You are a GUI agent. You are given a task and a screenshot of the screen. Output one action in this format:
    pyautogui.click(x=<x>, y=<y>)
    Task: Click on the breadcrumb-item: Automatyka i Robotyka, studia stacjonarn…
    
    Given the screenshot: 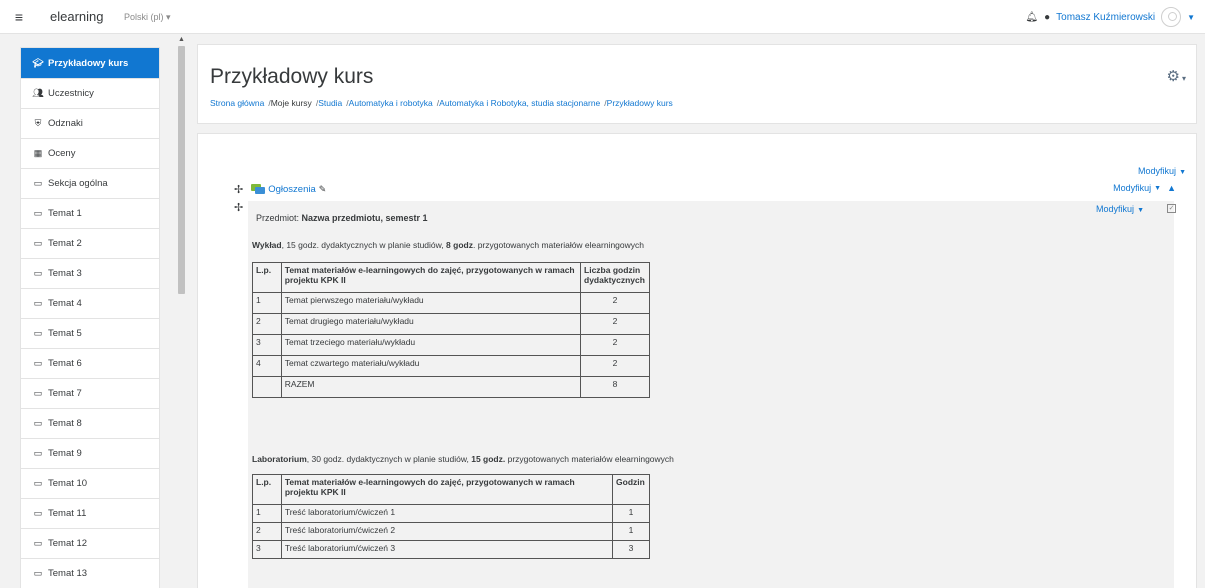 What is the action you would take?
    pyautogui.click(x=519, y=103)
    